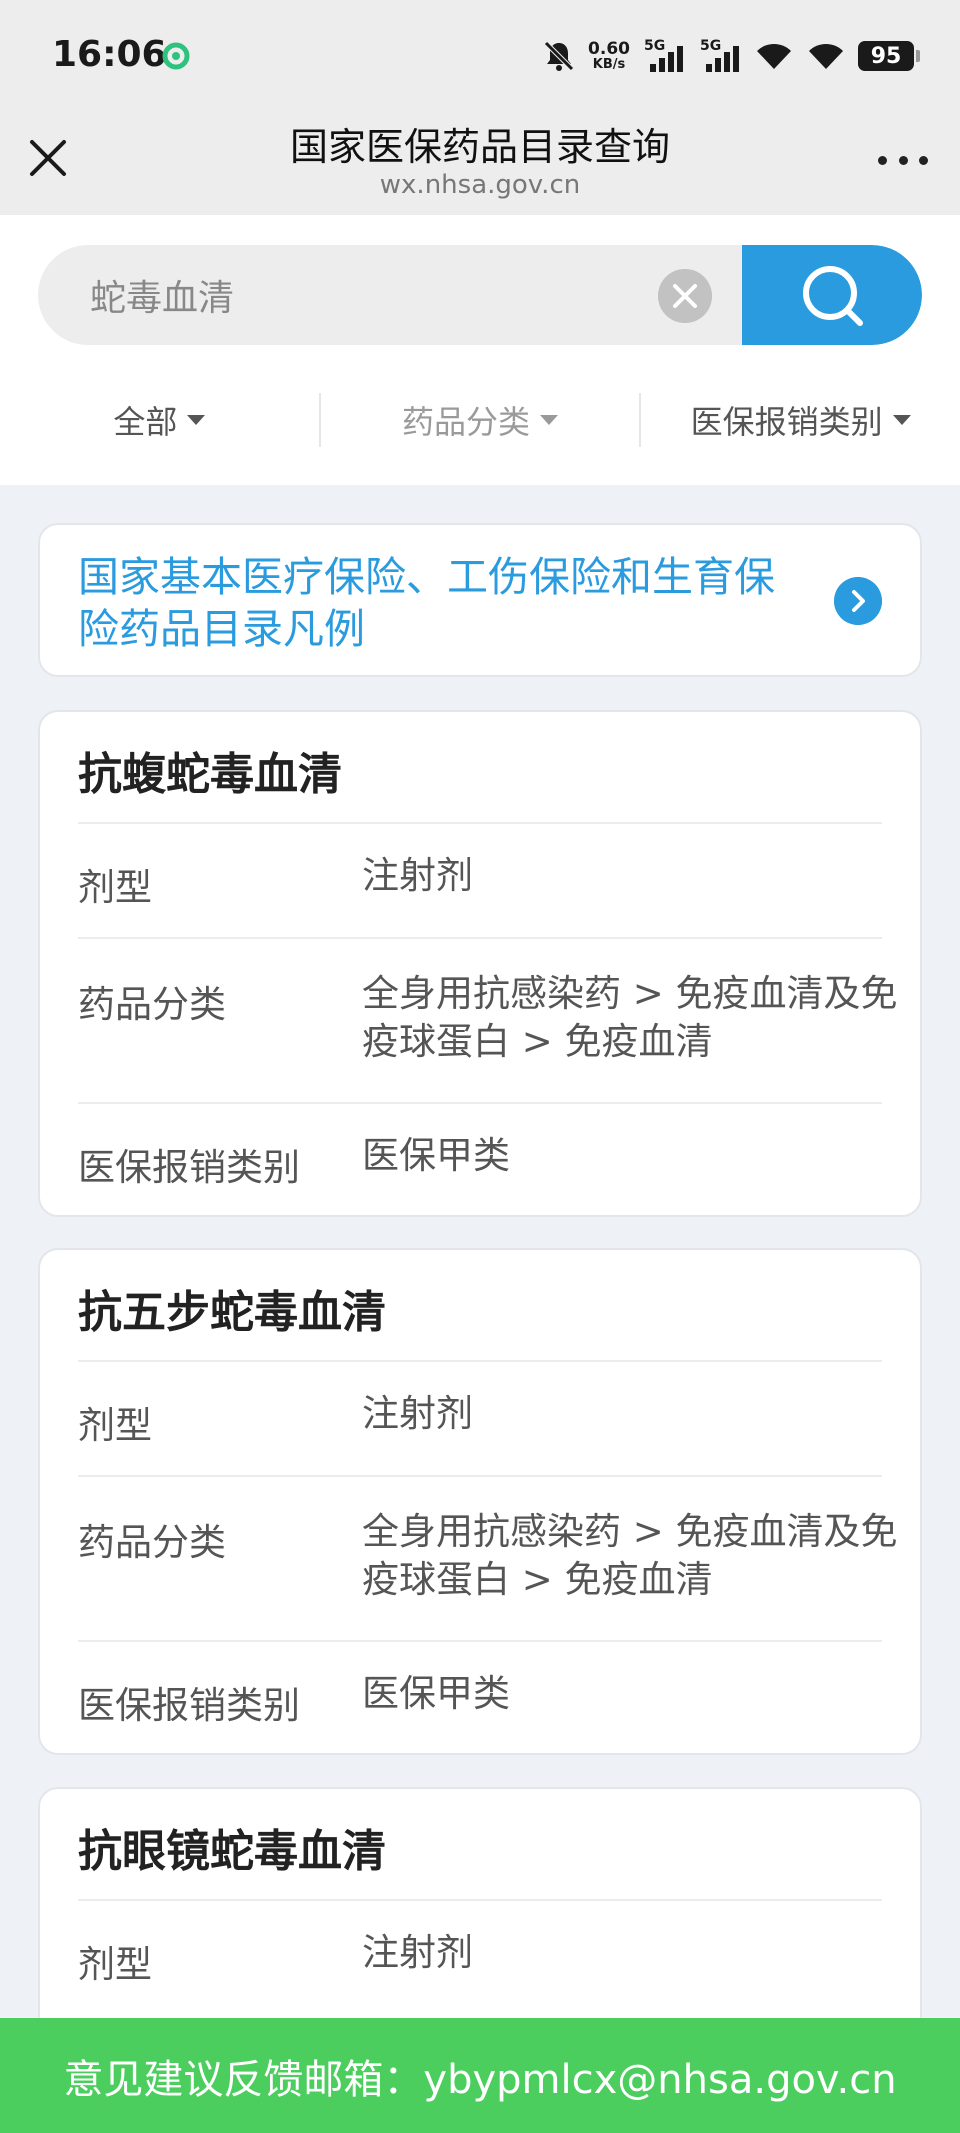 The width and height of the screenshot is (960, 2133). I want to click on nav-bar: 国家医保药品目录查询 wx.nhsa.gov.cn, so click(480, 162).